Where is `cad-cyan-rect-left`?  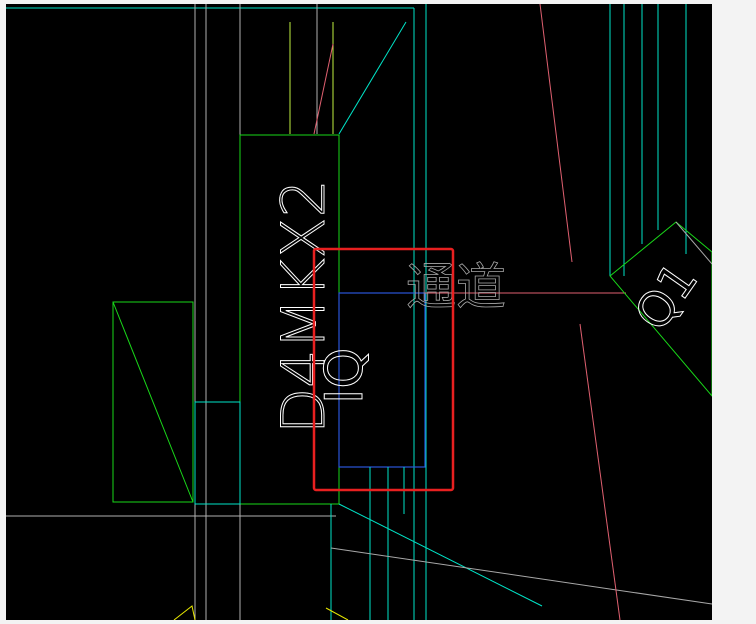
cad-cyan-rect-left is located at coordinates (217, 453).